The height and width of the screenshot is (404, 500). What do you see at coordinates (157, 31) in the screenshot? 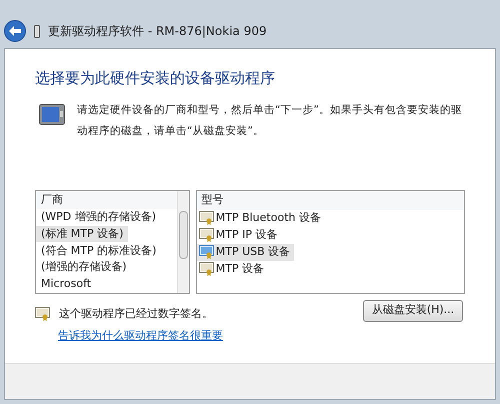
I see `window-title: 更新驱动程序软件 - RM-876|Nokia 909` at bounding box center [157, 31].